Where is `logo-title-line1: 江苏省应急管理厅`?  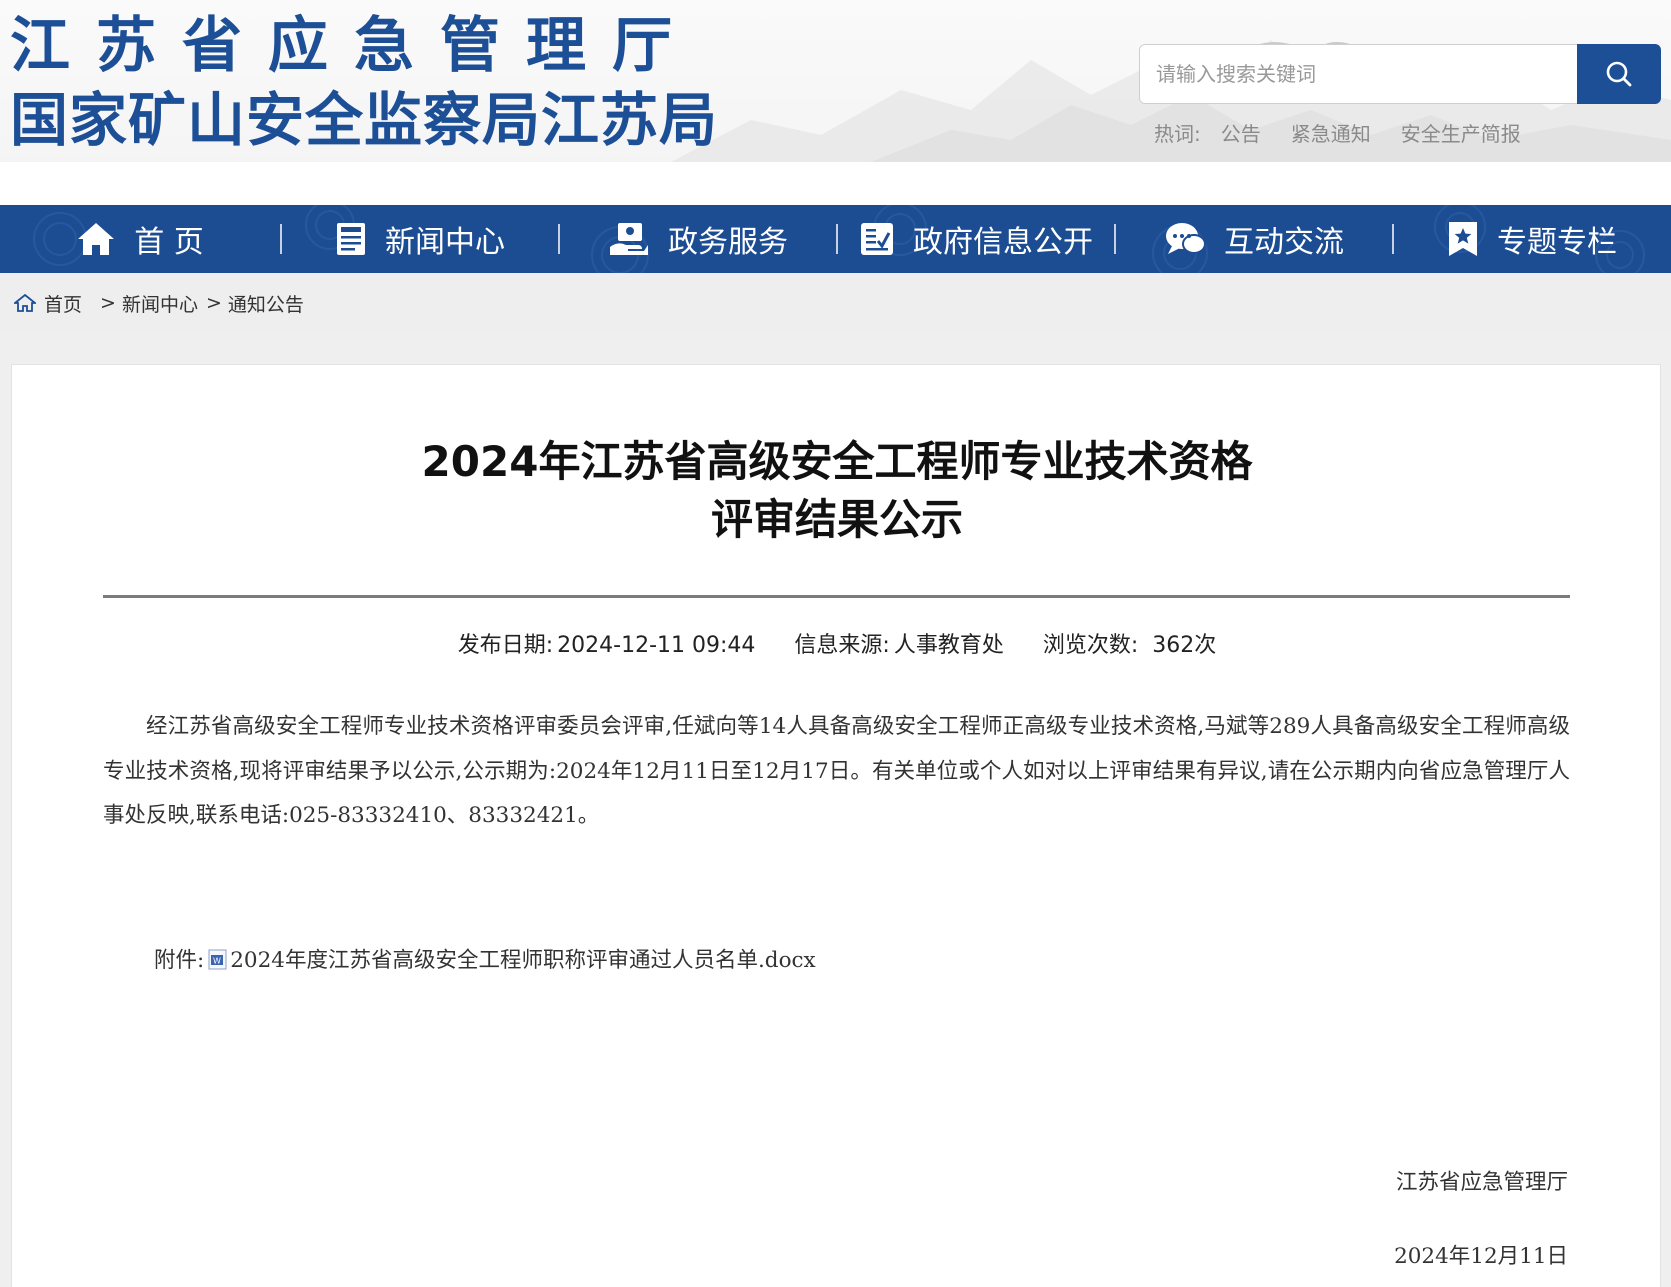 logo-title-line1: 江苏省应急管理厅 is located at coordinates (354, 46).